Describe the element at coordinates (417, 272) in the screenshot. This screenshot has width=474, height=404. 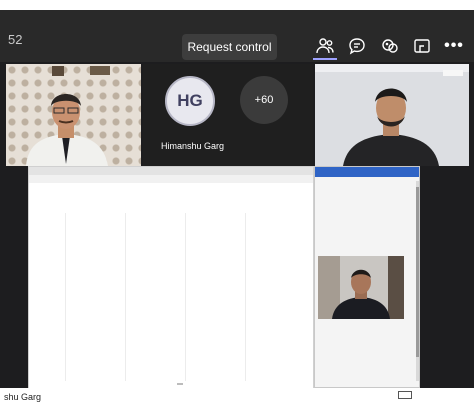
I see `side-panel-scroll-thumb` at that location.